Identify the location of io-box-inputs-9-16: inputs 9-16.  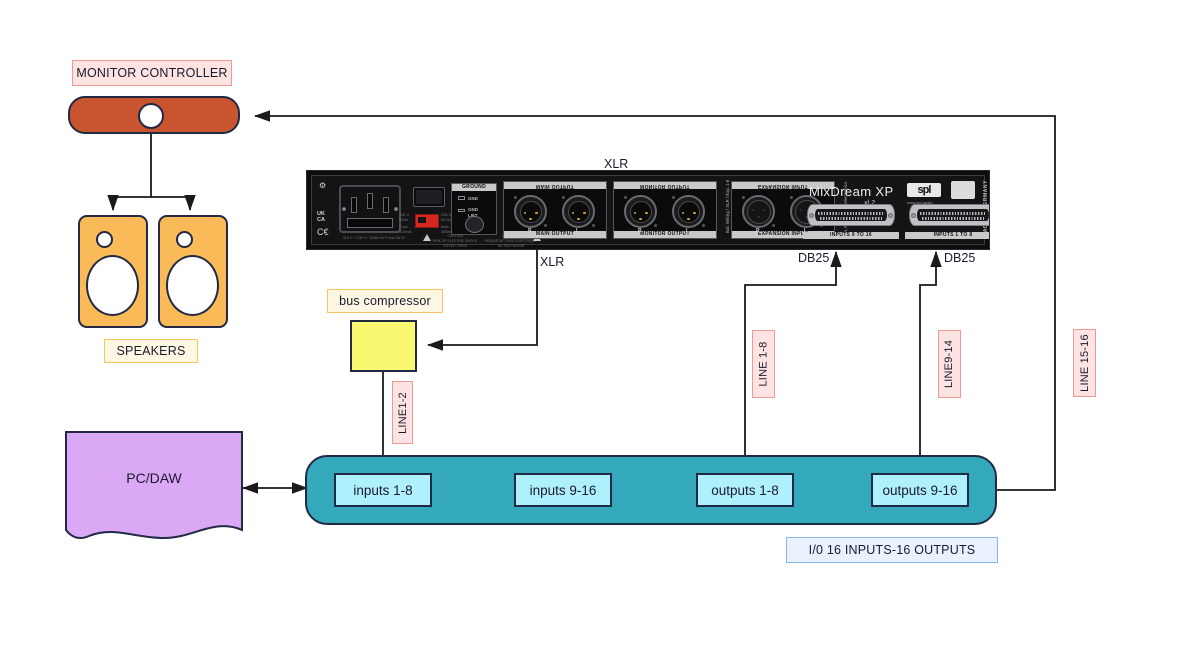
(563, 490).